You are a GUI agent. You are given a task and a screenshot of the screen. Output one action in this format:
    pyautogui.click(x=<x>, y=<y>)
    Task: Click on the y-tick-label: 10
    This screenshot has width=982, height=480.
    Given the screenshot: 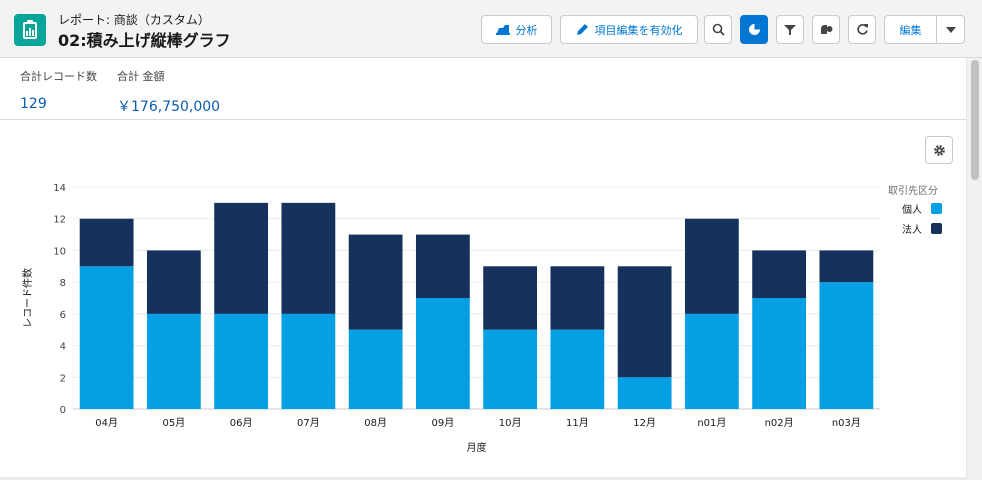 What is the action you would take?
    pyautogui.click(x=59, y=251)
    